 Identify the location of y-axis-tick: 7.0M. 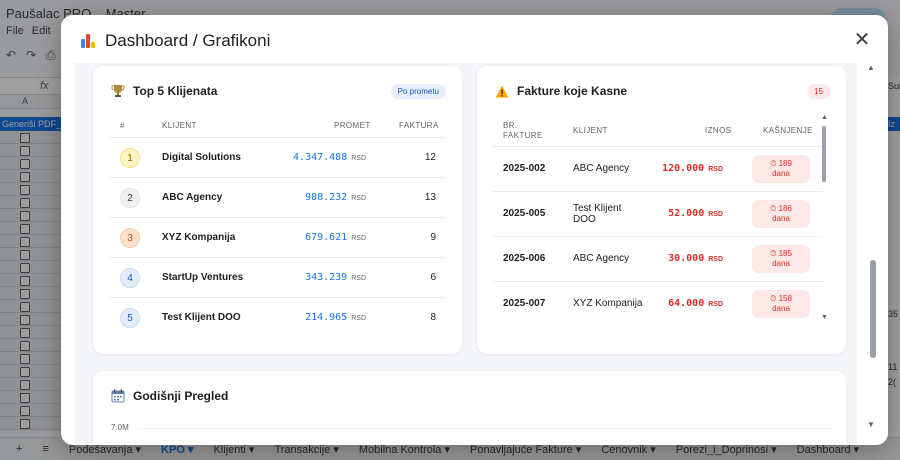
(120, 427).